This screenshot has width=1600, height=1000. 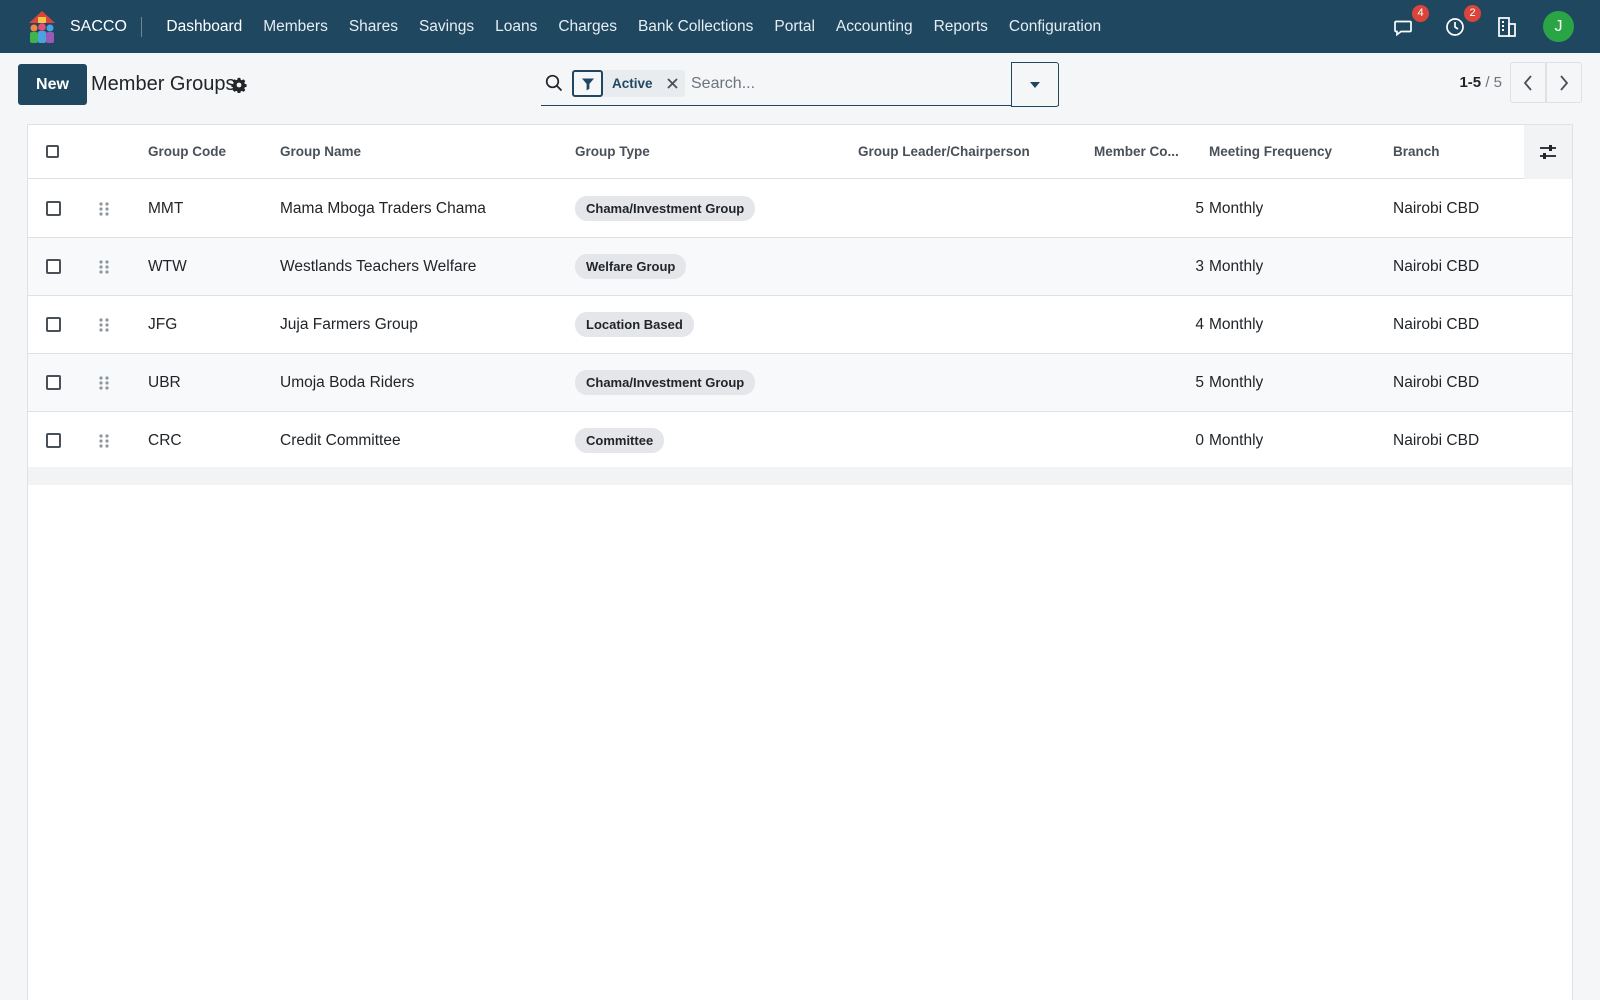 I want to click on cell-group-type: Committee, so click(x=620, y=440).